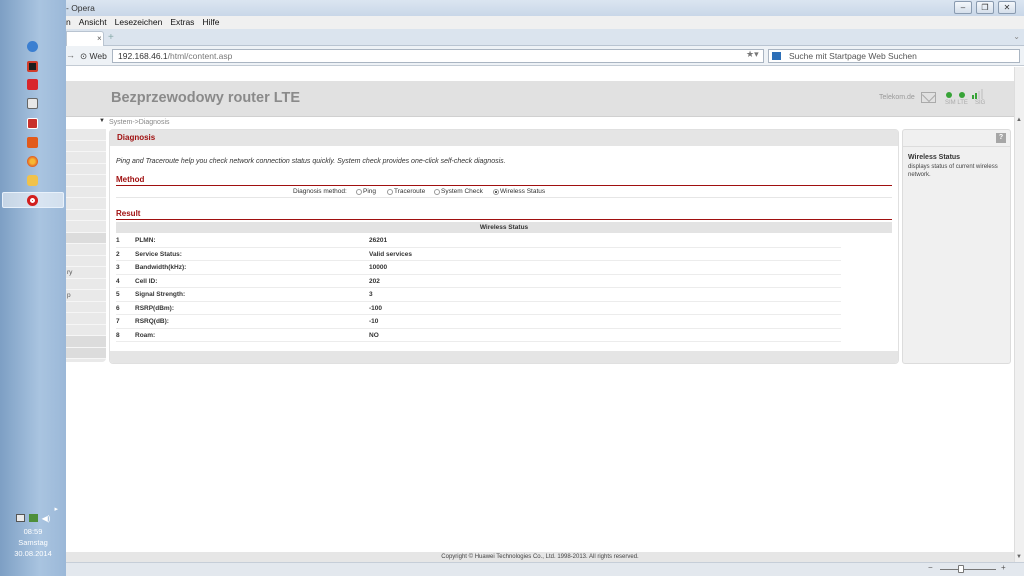 The height and width of the screenshot is (576, 1024). I want to click on new-tab-icon: +, so click(111, 37).